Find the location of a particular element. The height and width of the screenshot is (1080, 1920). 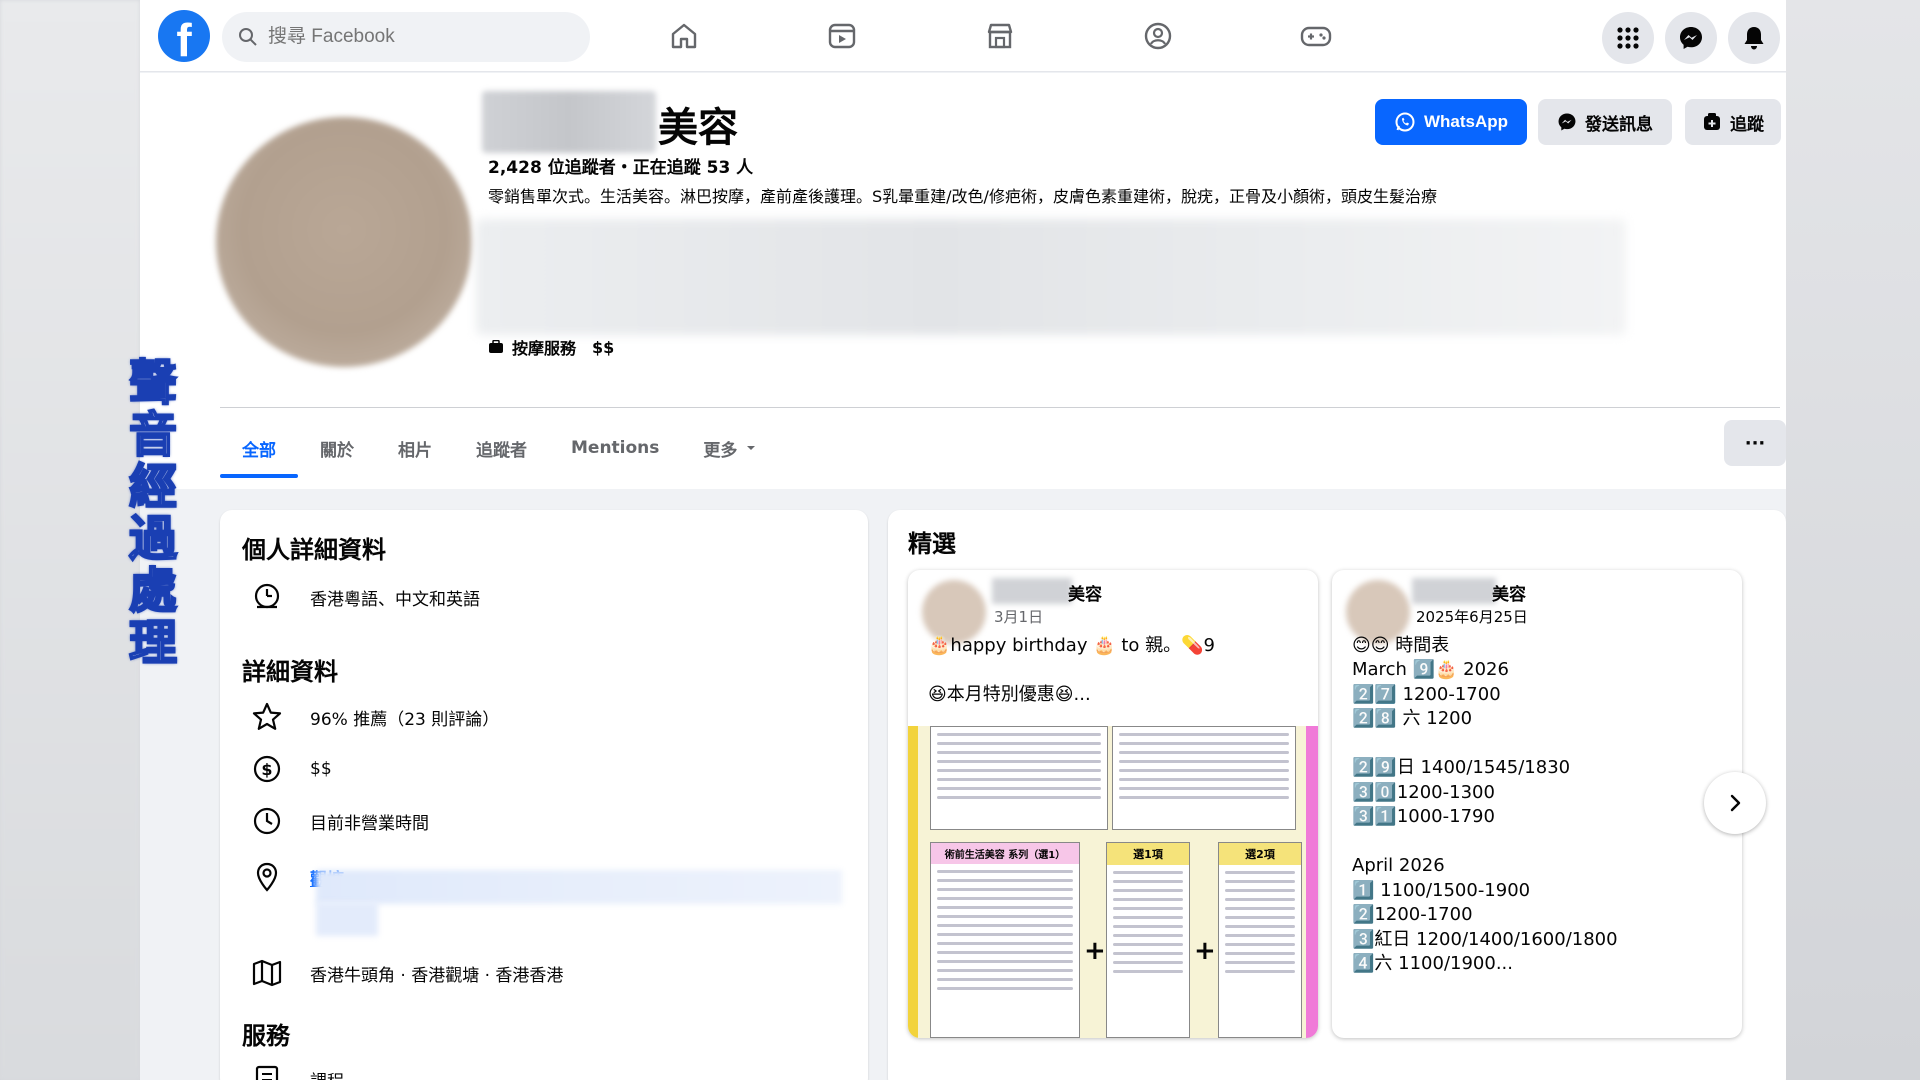

address-redaction-blur is located at coordinates (579, 887).